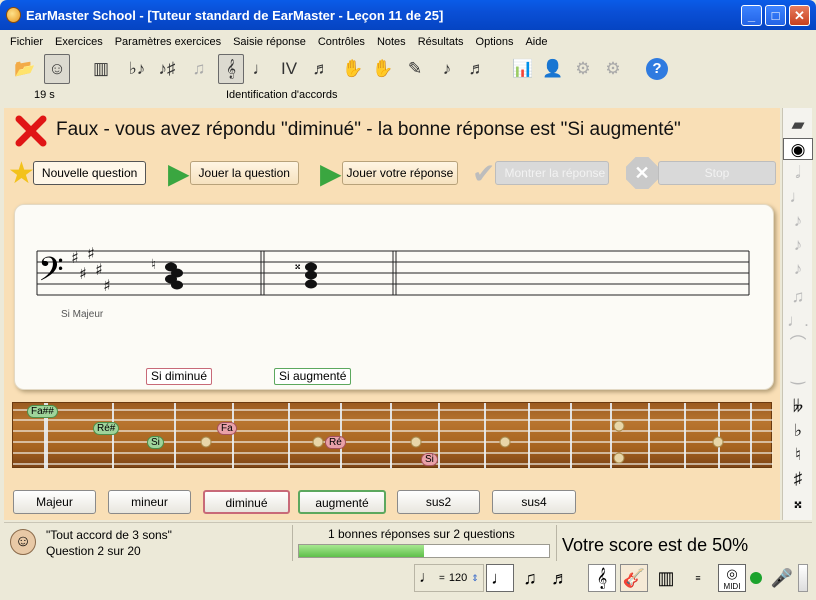 Image resolution: width=816 pixels, height=600 pixels. Describe the element at coordinates (798, 197) in the screenshot. I see `half-note-icon: ♩` at that location.